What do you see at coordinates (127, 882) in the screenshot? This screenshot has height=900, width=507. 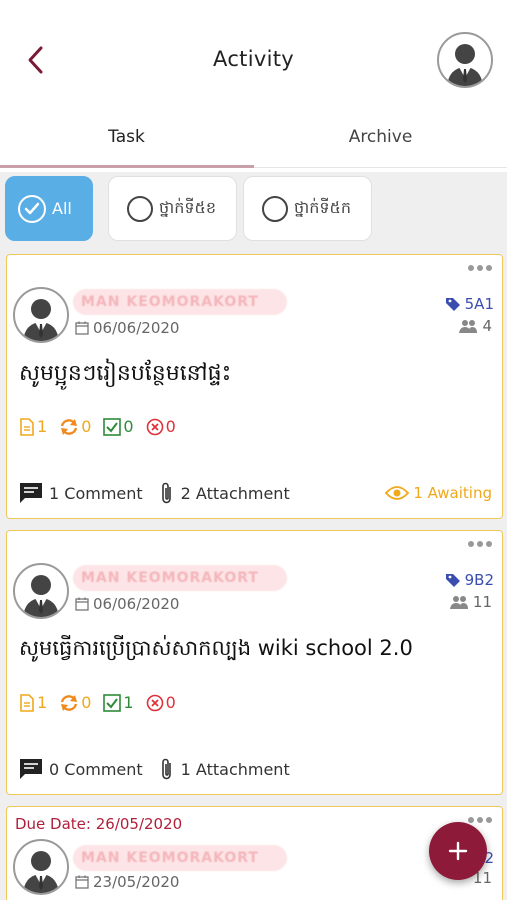 I see `post-date: 23/05/2020` at bounding box center [127, 882].